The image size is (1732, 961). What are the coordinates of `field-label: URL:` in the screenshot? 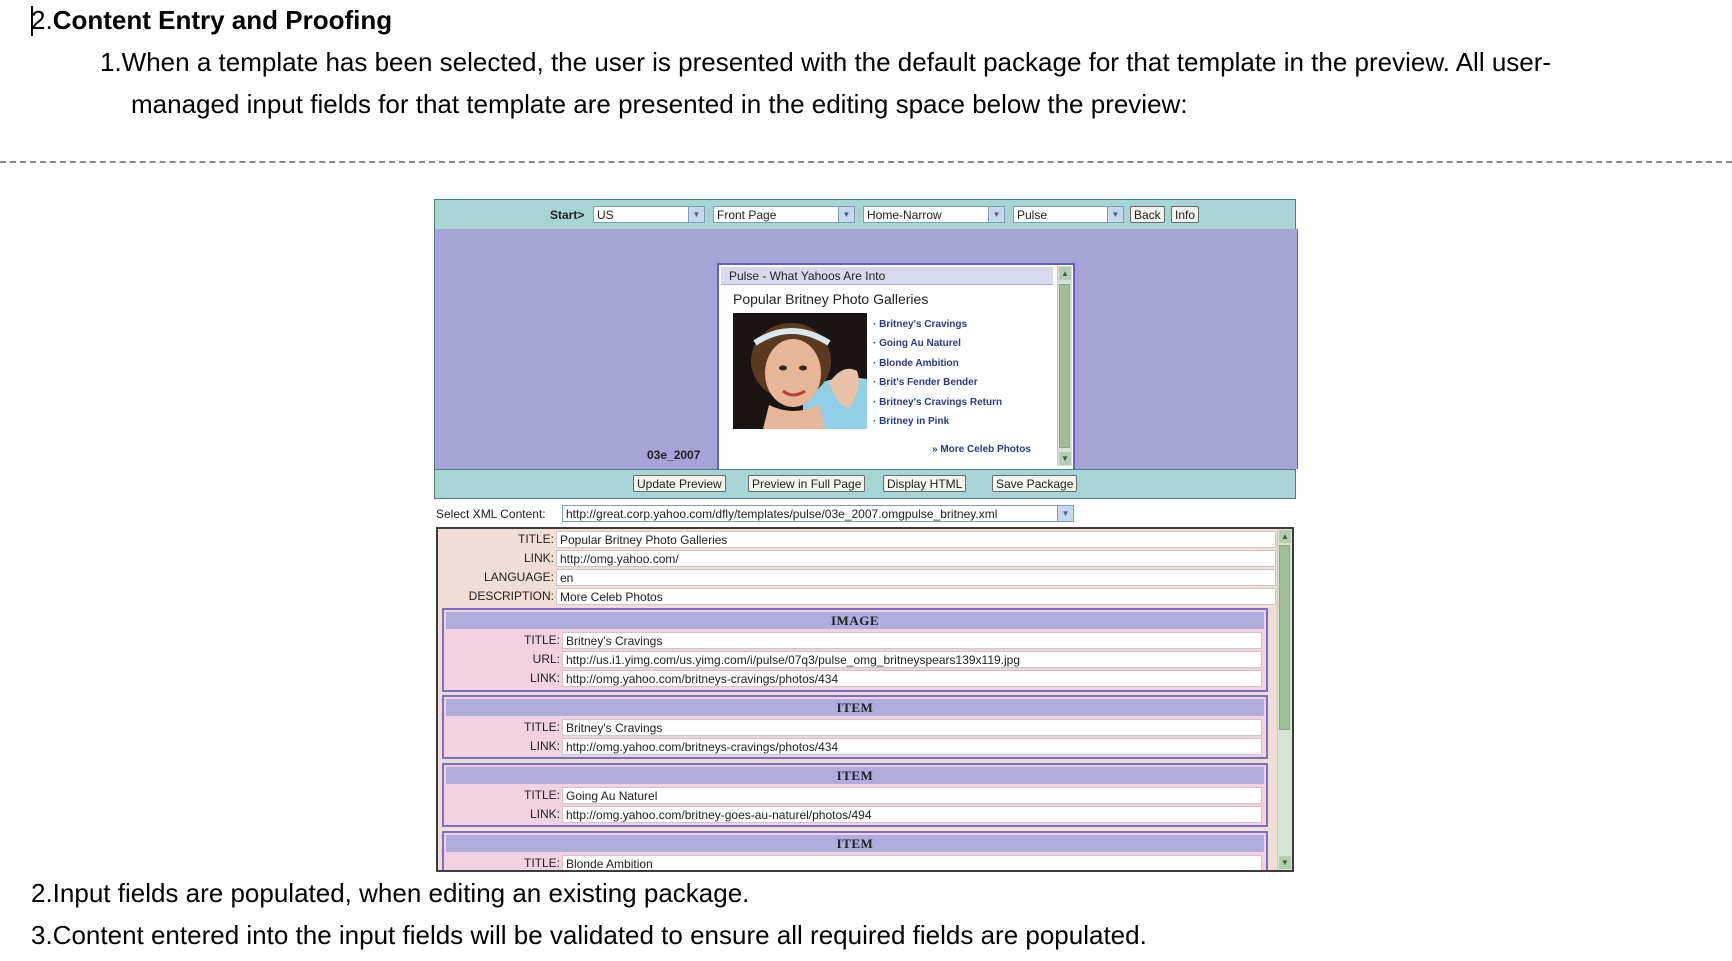 It's located at (546, 659).